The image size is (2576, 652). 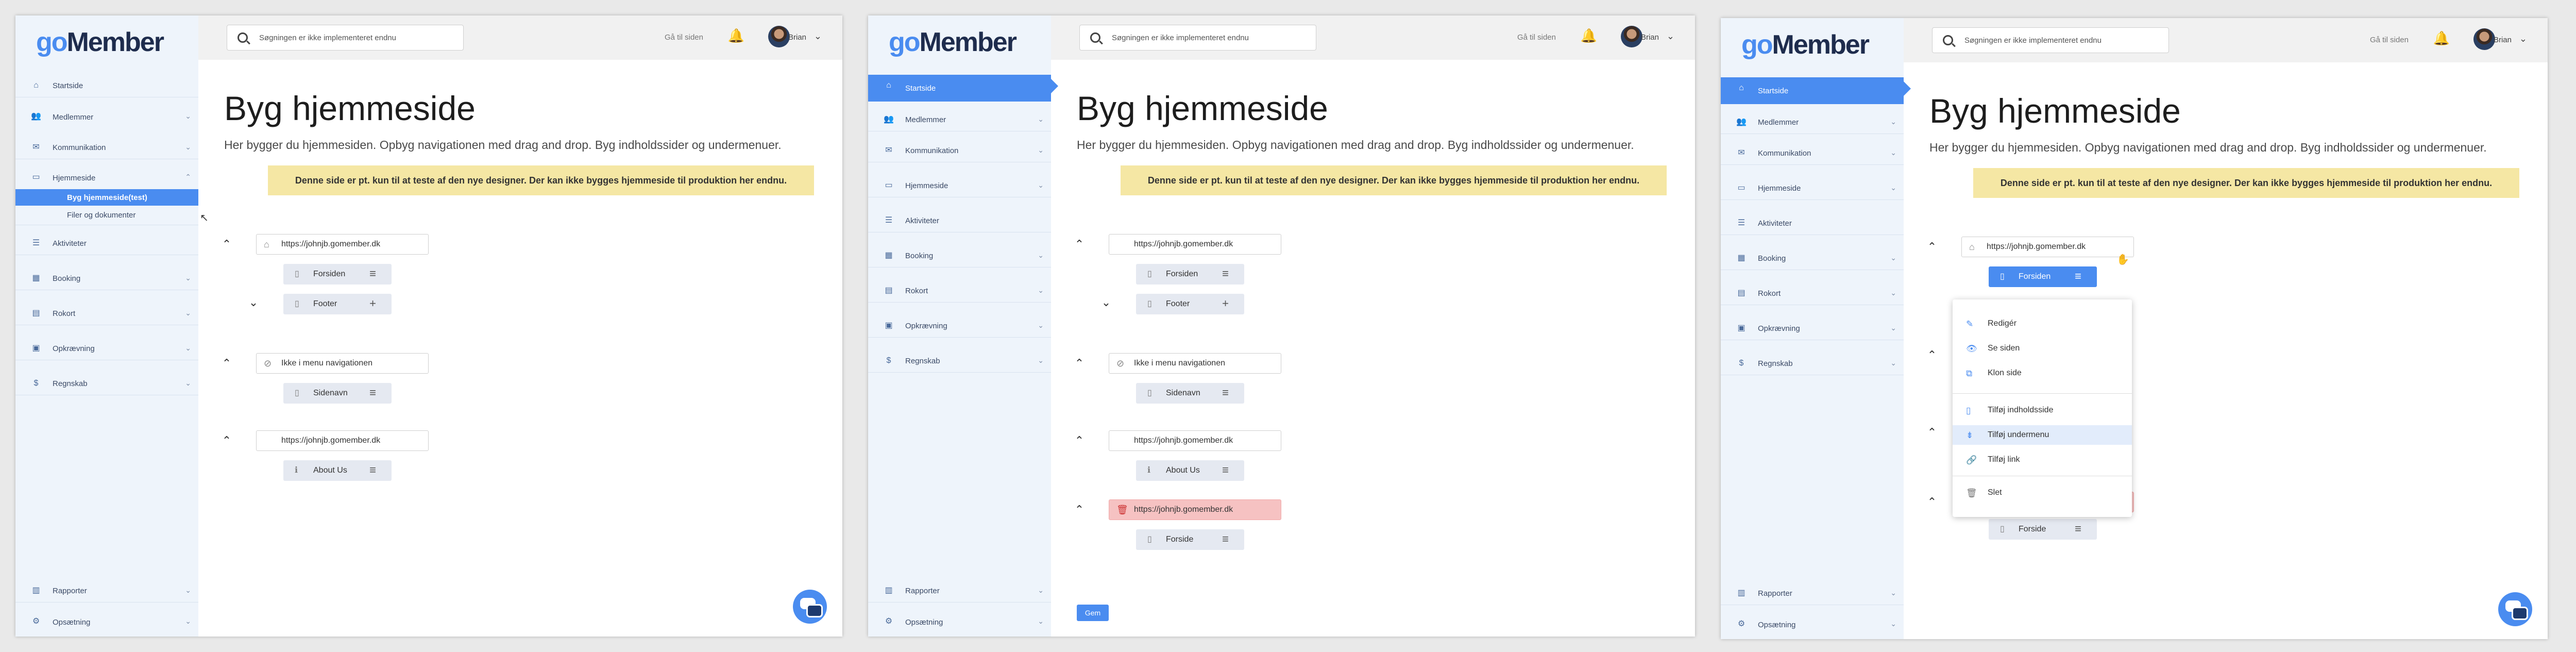 I want to click on menu-item-tilfoej-indholdsside: ▯ Tilføj indholdsside, so click(x=2042, y=410).